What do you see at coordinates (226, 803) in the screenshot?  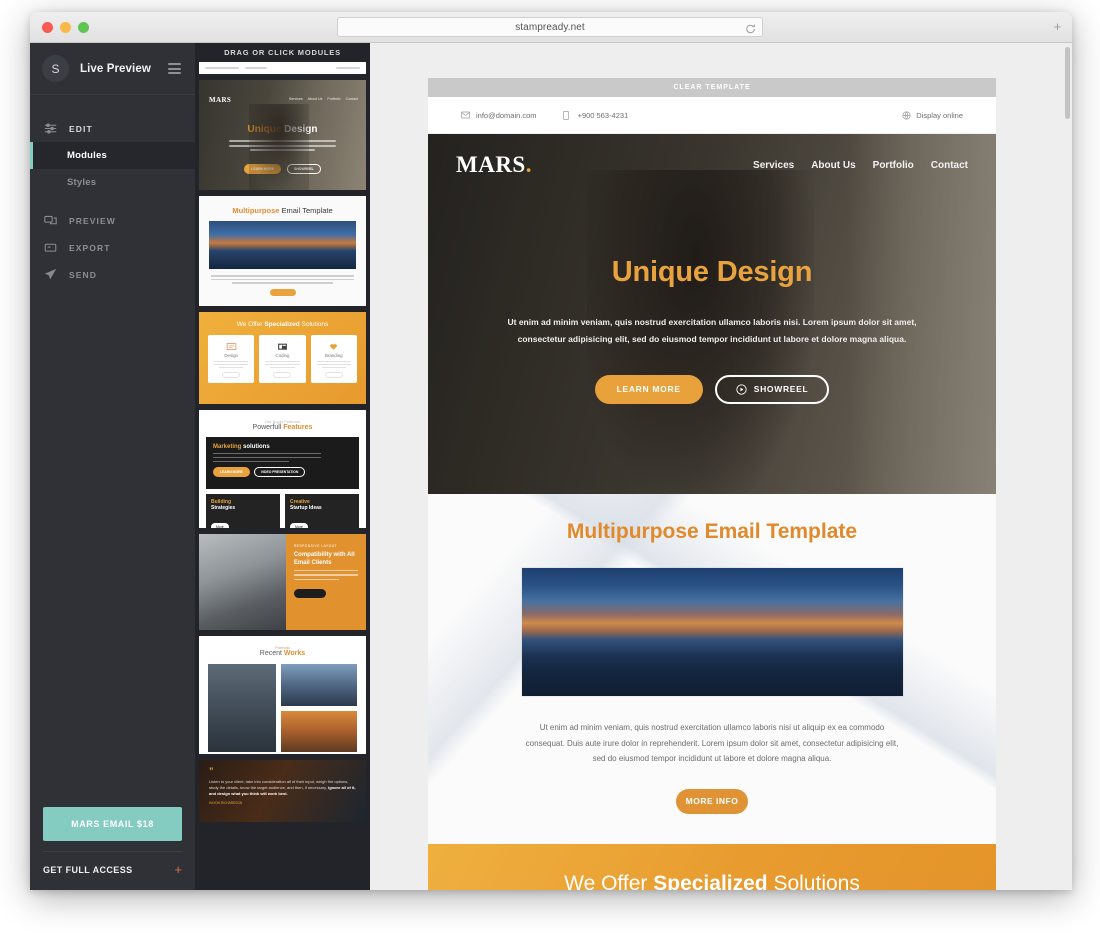 I see `thumb-author: HAYDN RICHARDSON` at bounding box center [226, 803].